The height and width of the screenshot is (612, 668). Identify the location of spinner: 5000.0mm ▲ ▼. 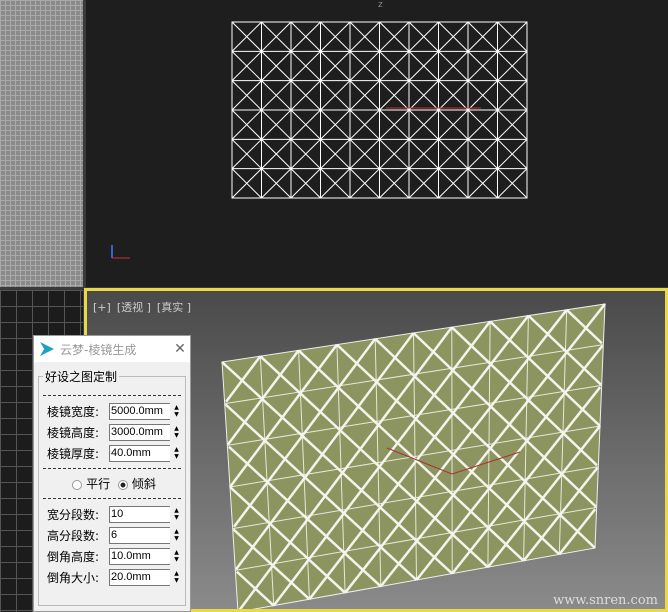
(145, 411).